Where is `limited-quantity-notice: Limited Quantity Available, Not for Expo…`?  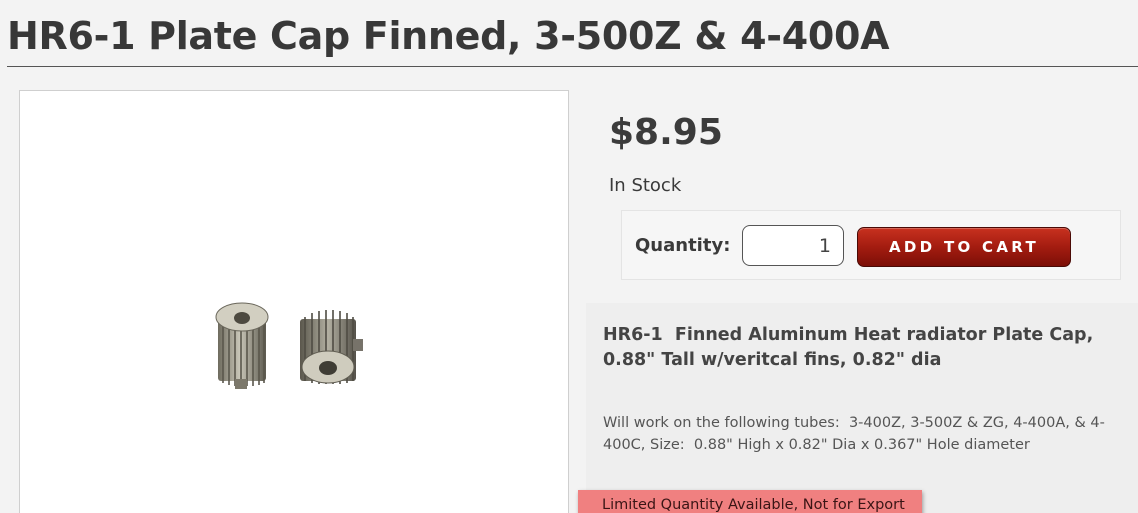 limited-quantity-notice: Limited Quantity Available, Not for Expo… is located at coordinates (750, 501).